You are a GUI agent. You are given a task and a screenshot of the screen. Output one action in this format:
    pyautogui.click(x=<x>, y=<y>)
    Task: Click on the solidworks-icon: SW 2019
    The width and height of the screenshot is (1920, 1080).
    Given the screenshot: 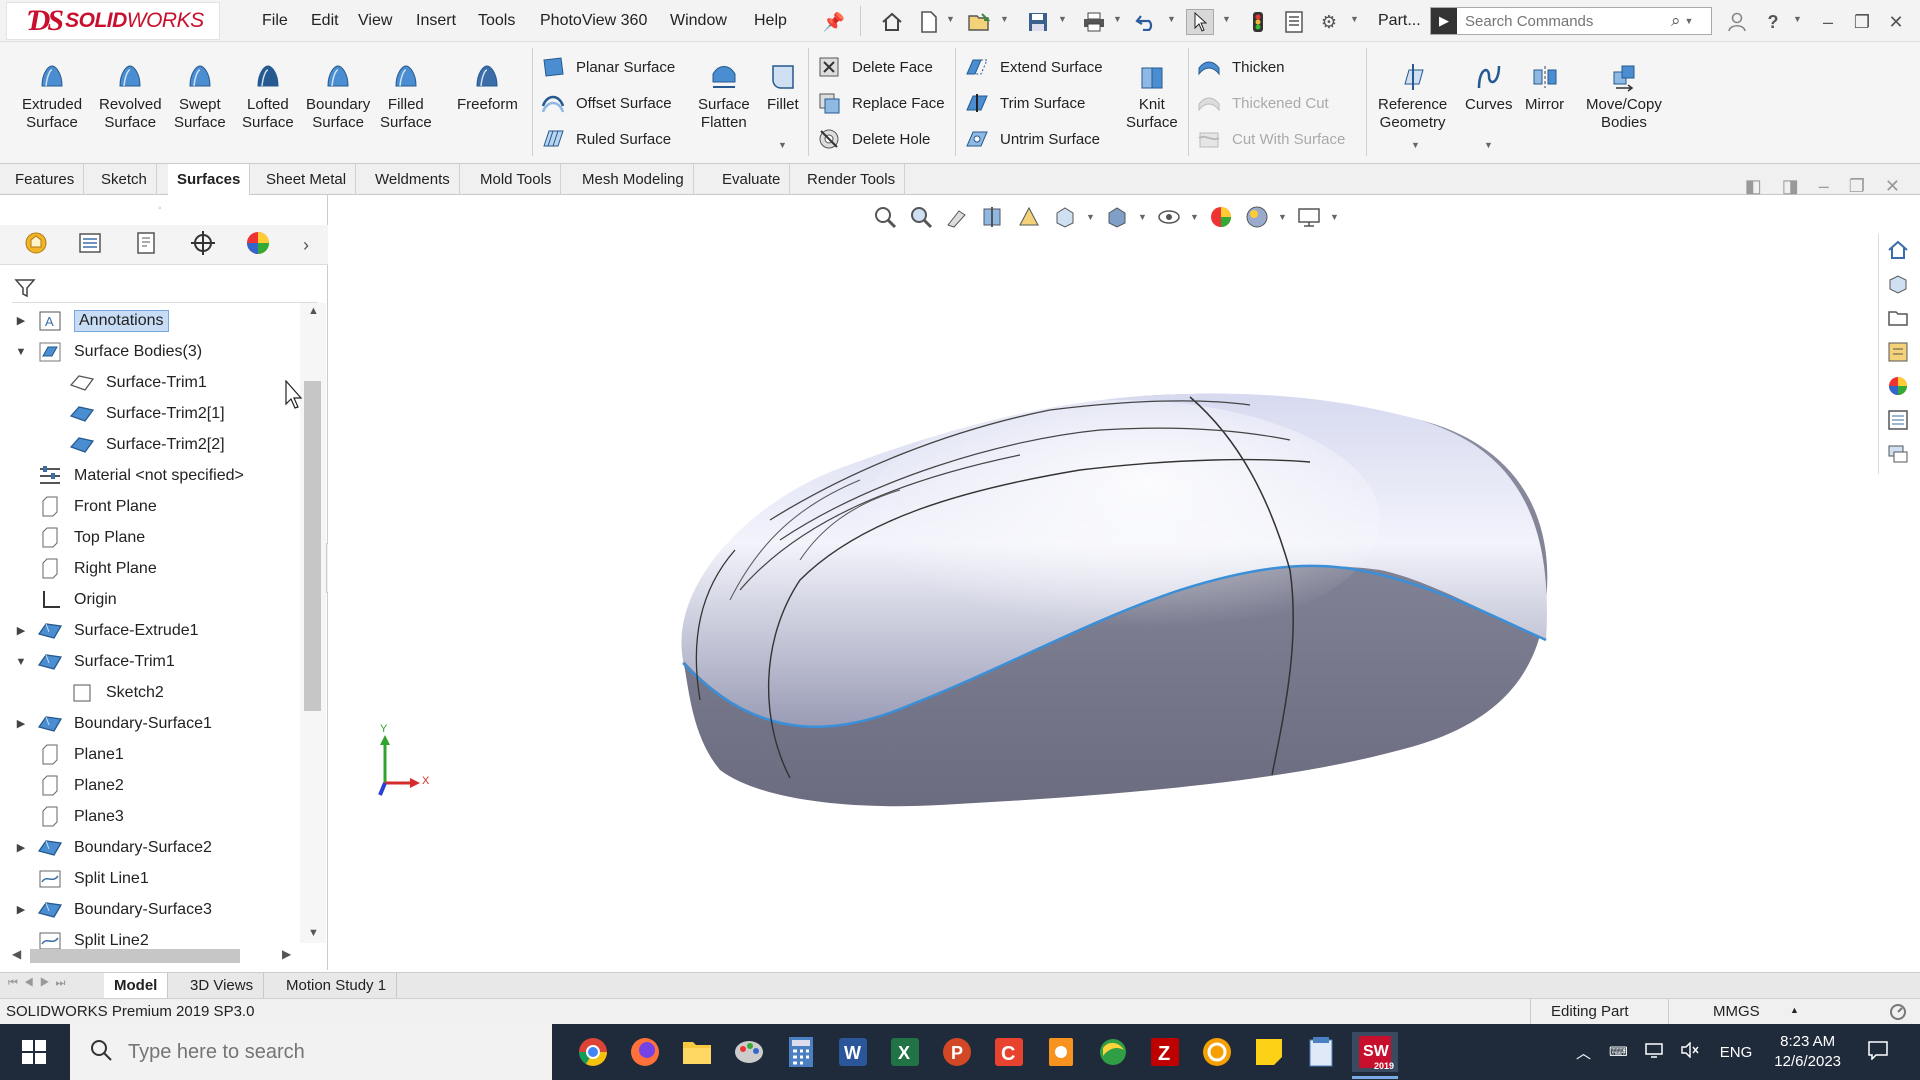 What is the action you would take?
    pyautogui.click(x=1375, y=1052)
    